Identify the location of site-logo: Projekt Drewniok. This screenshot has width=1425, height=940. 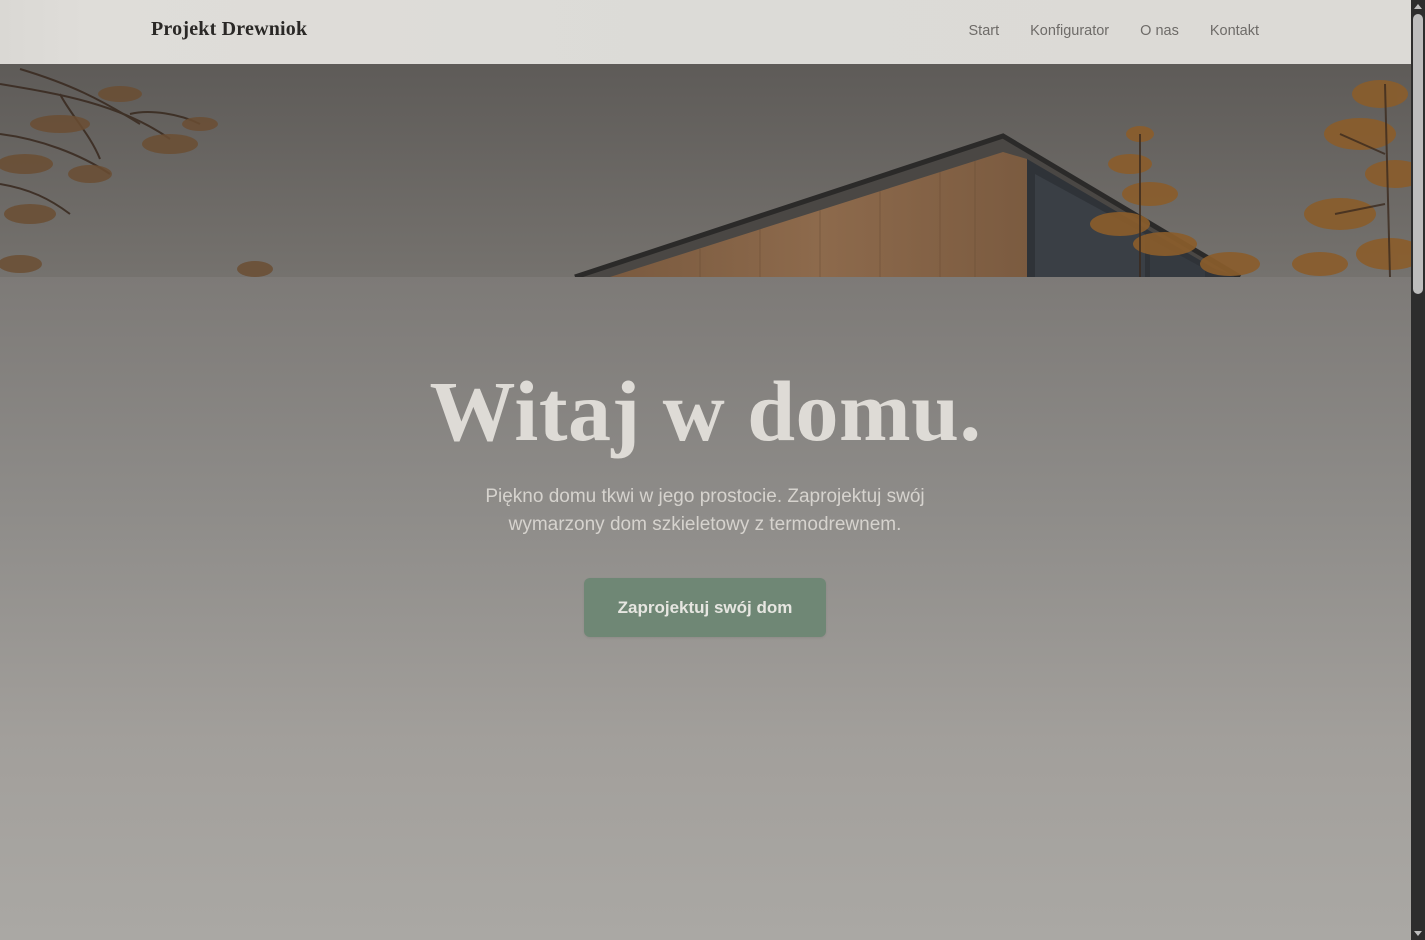
(229, 29).